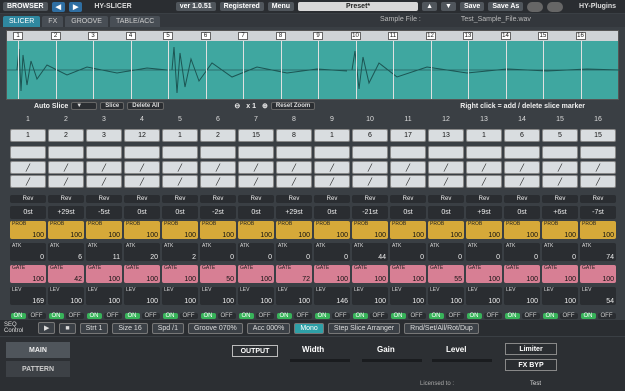 Image resolution: width=625 pixels, height=391 pixels. What do you see at coordinates (218, 212) in the screenshot?
I see `step-pitch: -2st` at bounding box center [218, 212].